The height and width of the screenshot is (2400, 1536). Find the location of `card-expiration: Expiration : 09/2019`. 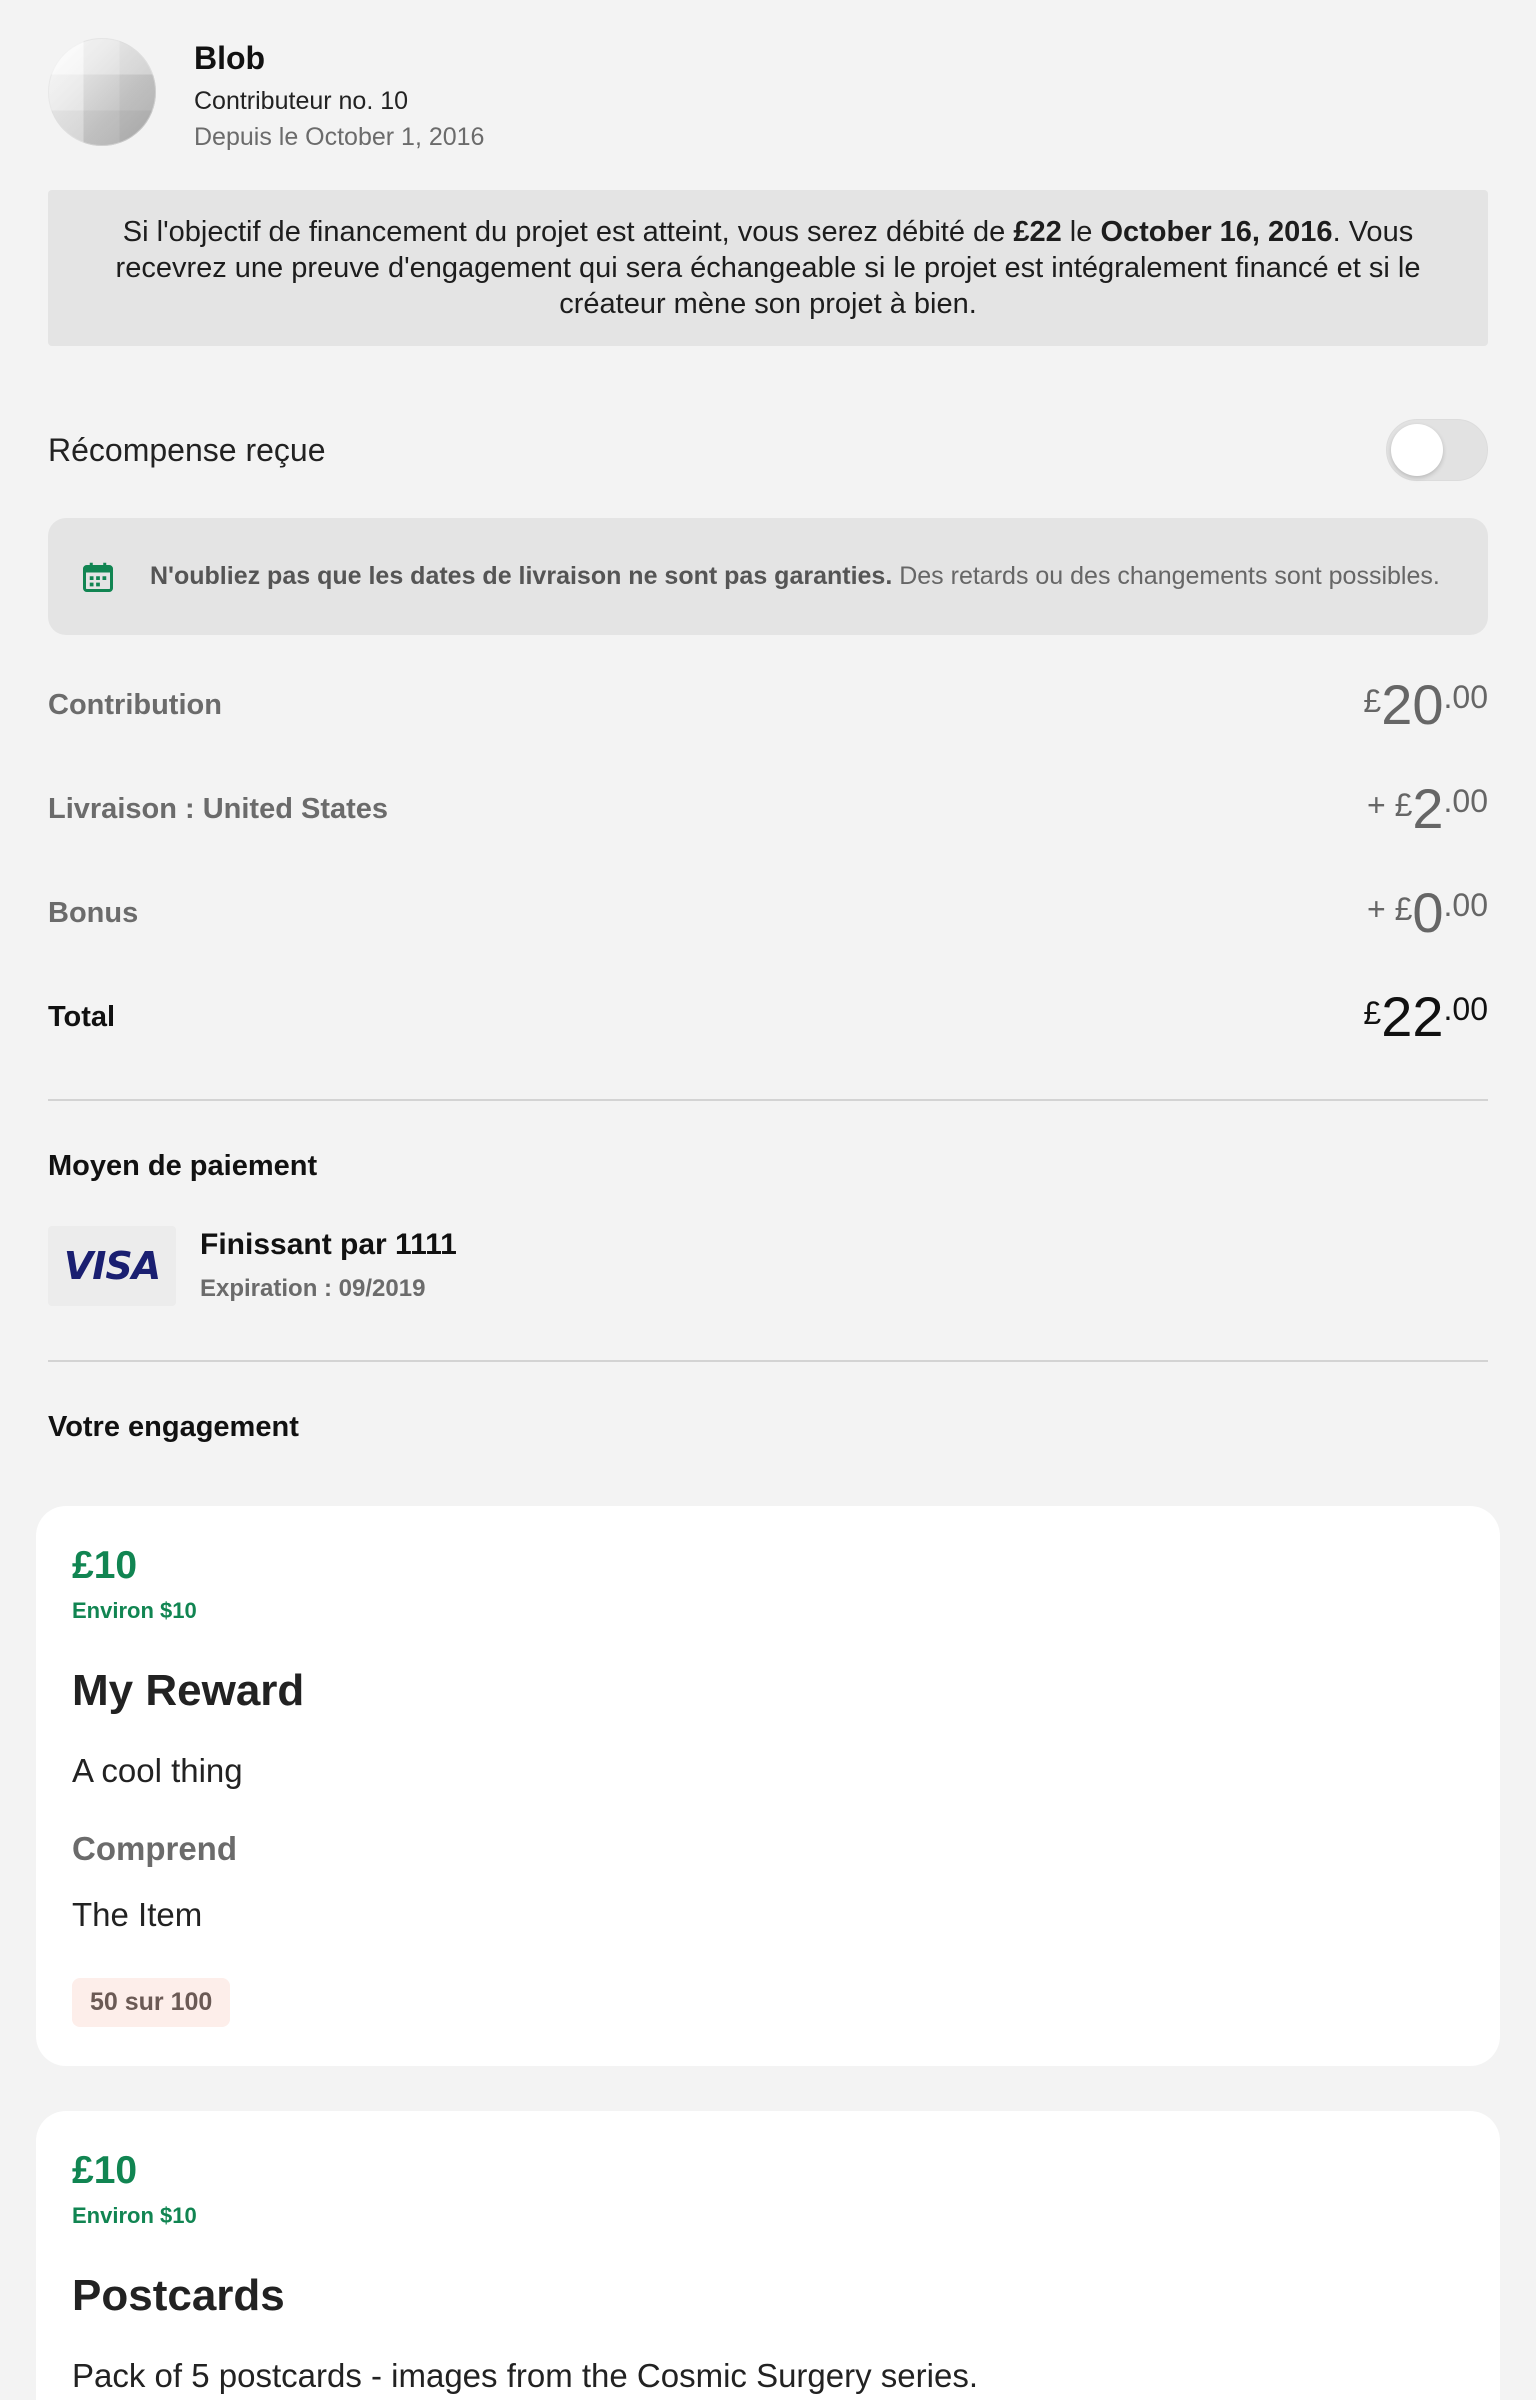

card-expiration: Expiration : 09/2019 is located at coordinates (313, 1288).